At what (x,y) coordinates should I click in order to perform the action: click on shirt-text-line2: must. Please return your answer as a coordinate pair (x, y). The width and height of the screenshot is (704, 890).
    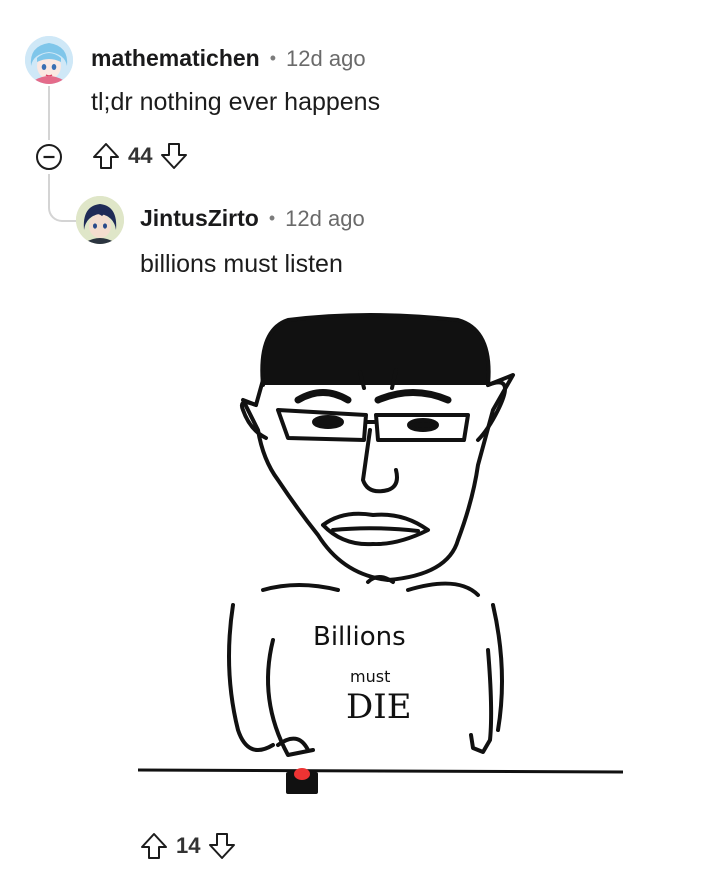
    Looking at the image, I should click on (370, 676).